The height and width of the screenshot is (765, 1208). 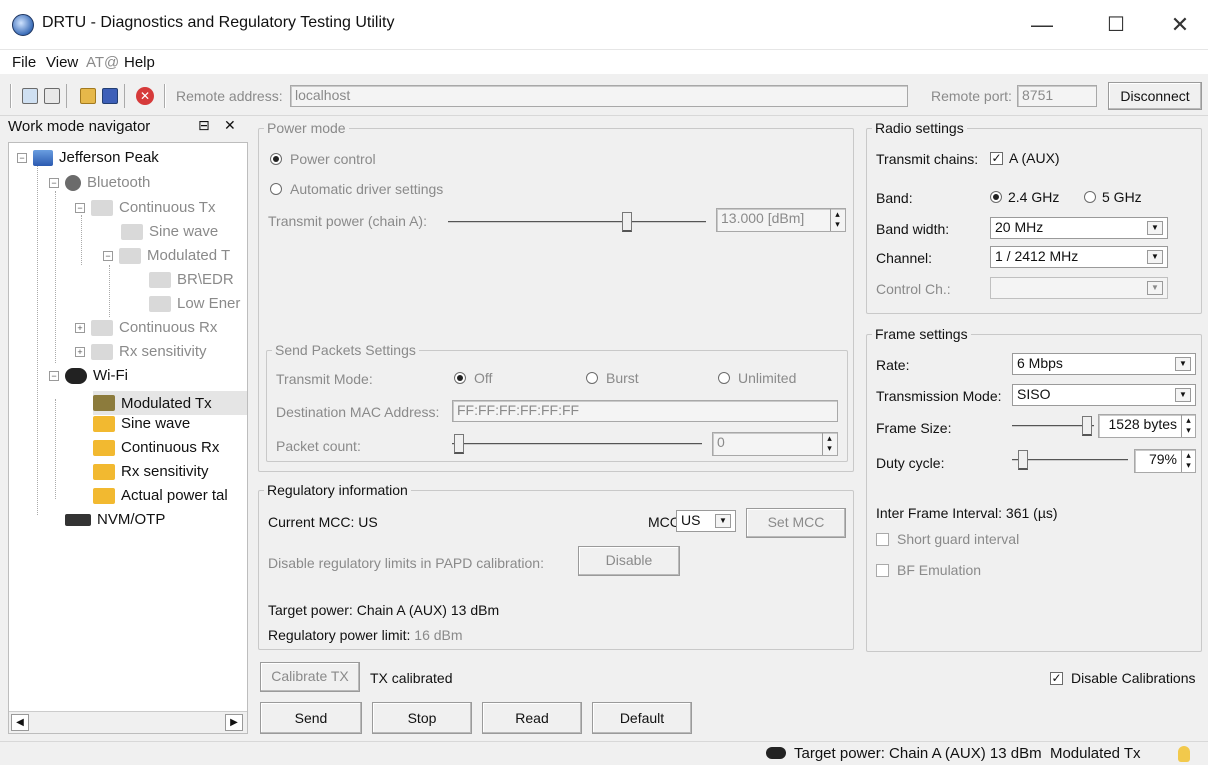 I want to click on tree-label: Low Ener, so click(x=209, y=303).